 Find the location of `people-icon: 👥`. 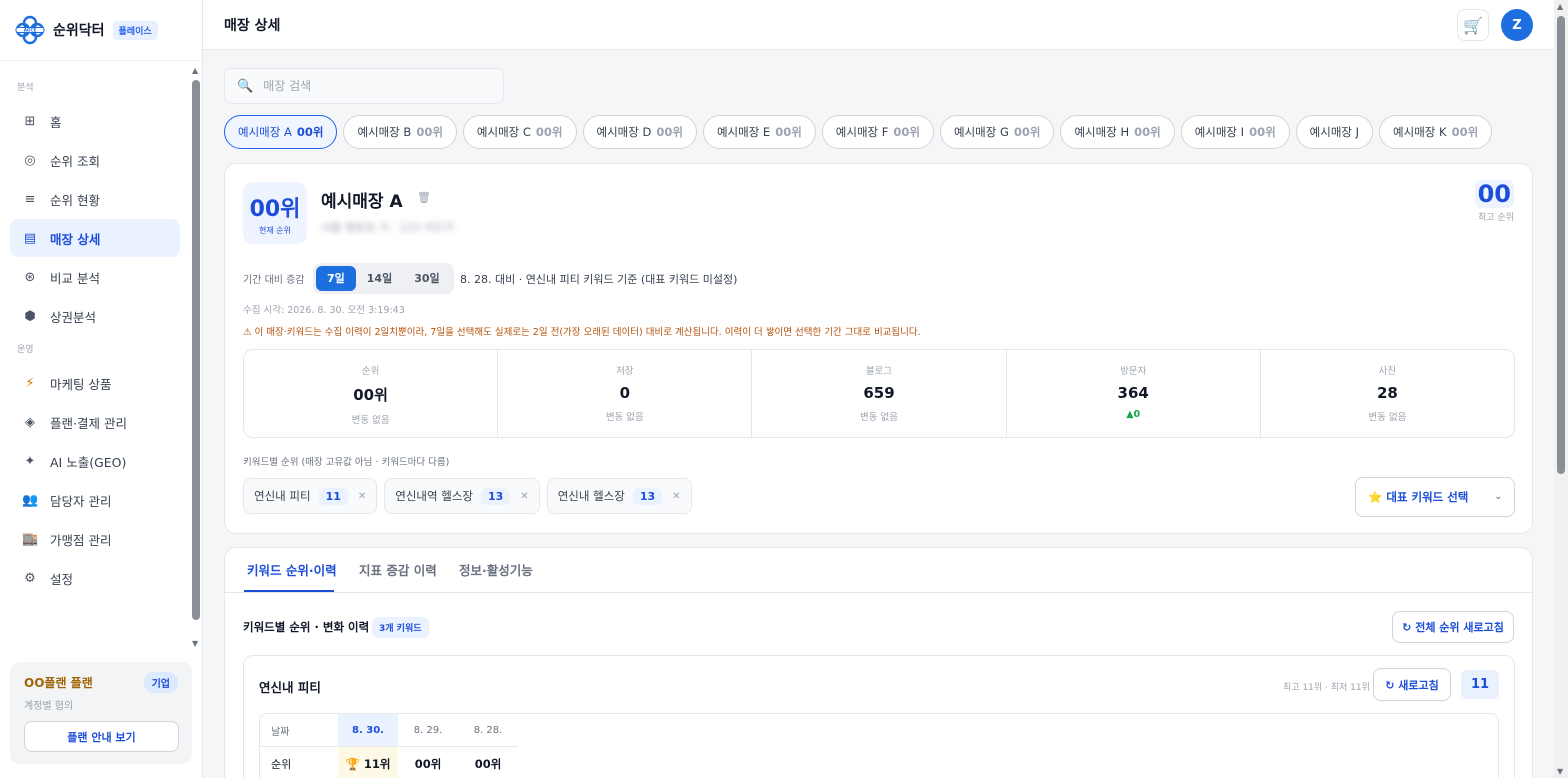

people-icon: 👥 is located at coordinates (30, 500).